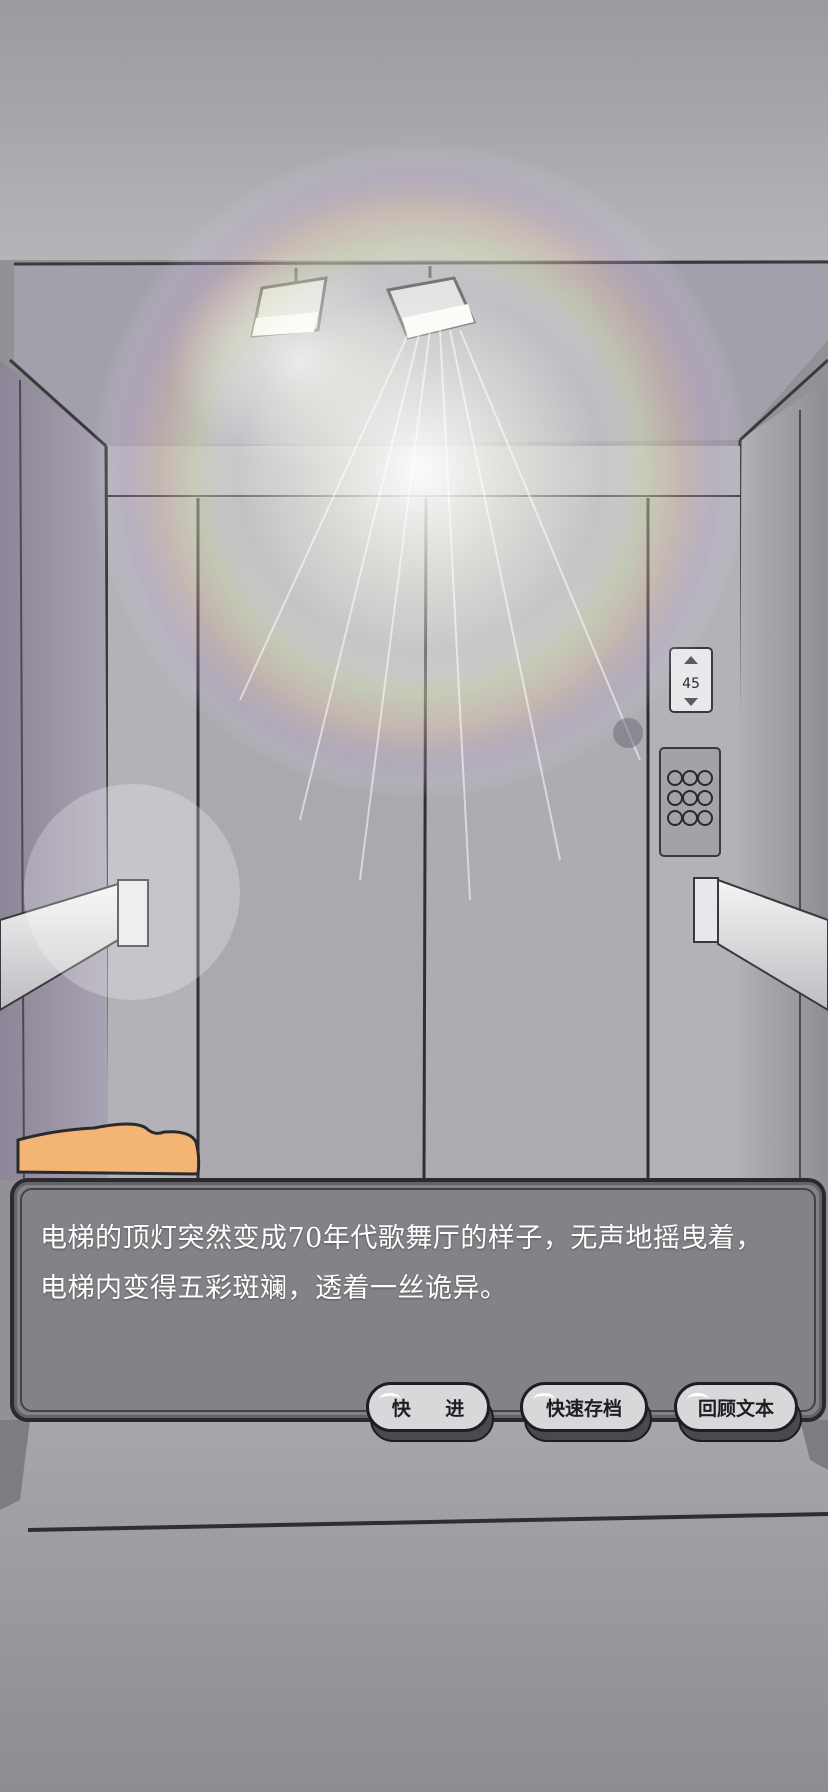 The image size is (828, 1792). Describe the element at coordinates (584, 1407) in the screenshot. I see `quick-save-button-label: 快速存档` at that location.